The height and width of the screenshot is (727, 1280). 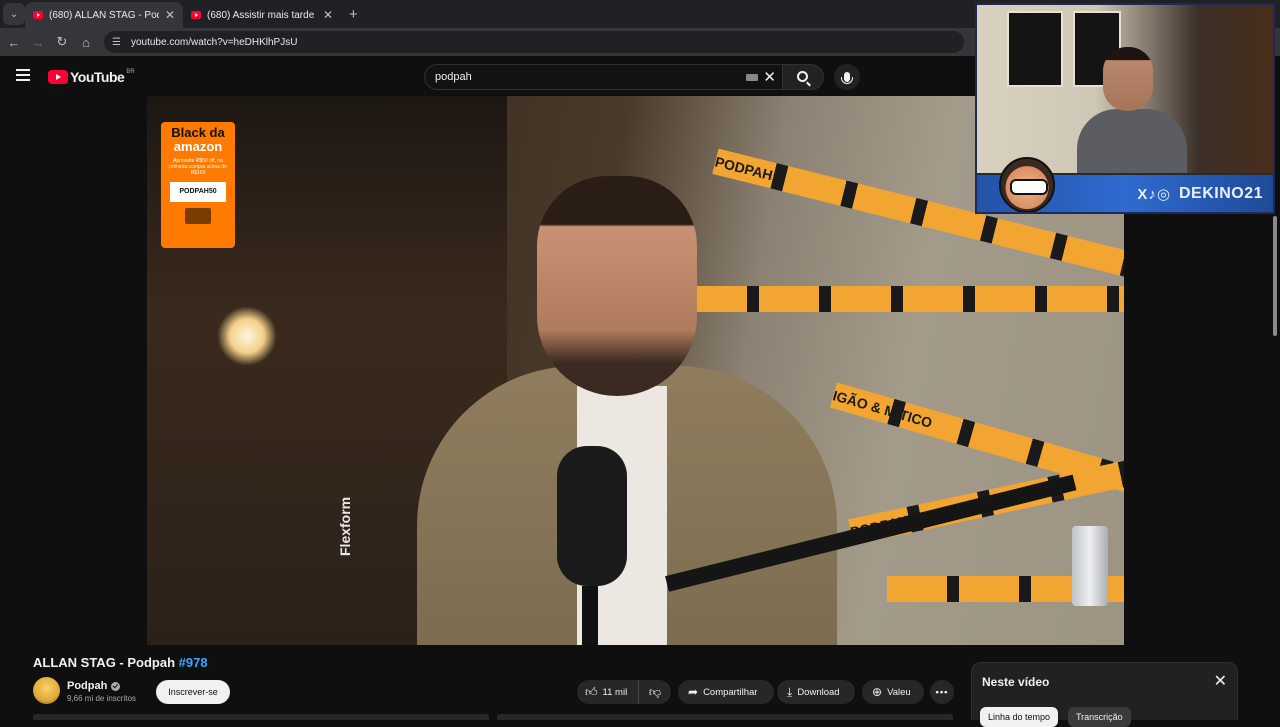 I want to click on hashtag-link: #978, so click(x=193, y=662).